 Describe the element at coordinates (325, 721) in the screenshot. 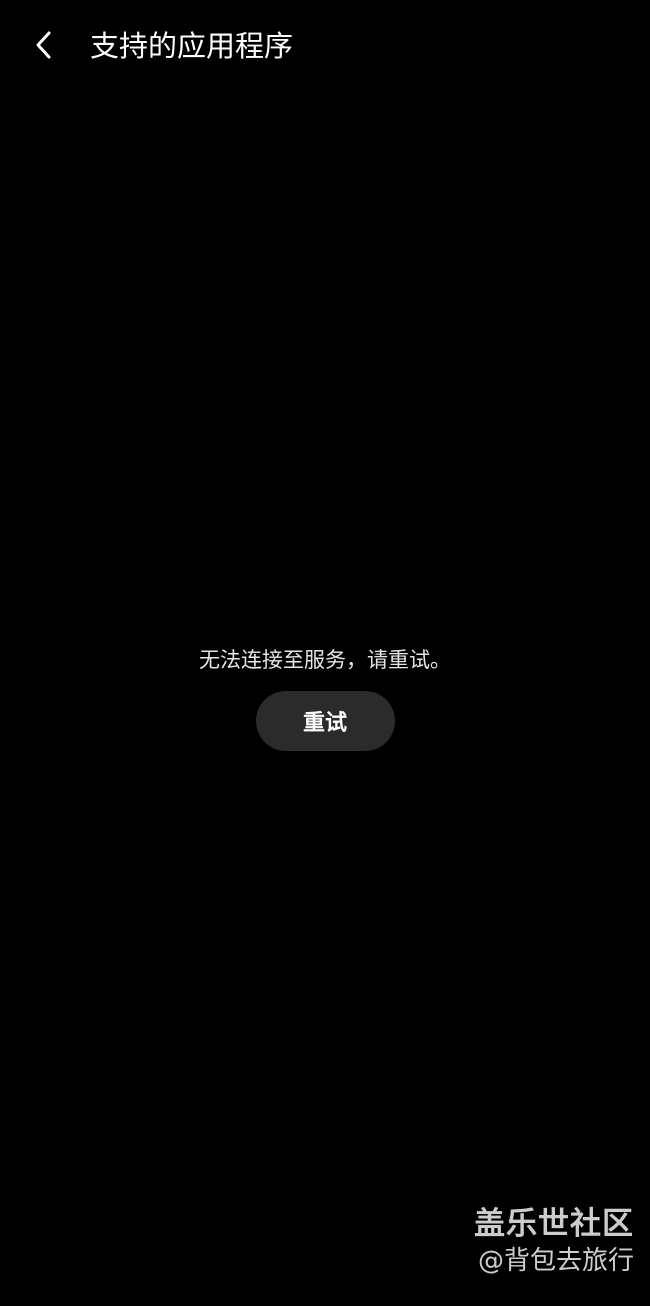

I see `retry-button: 重试` at that location.